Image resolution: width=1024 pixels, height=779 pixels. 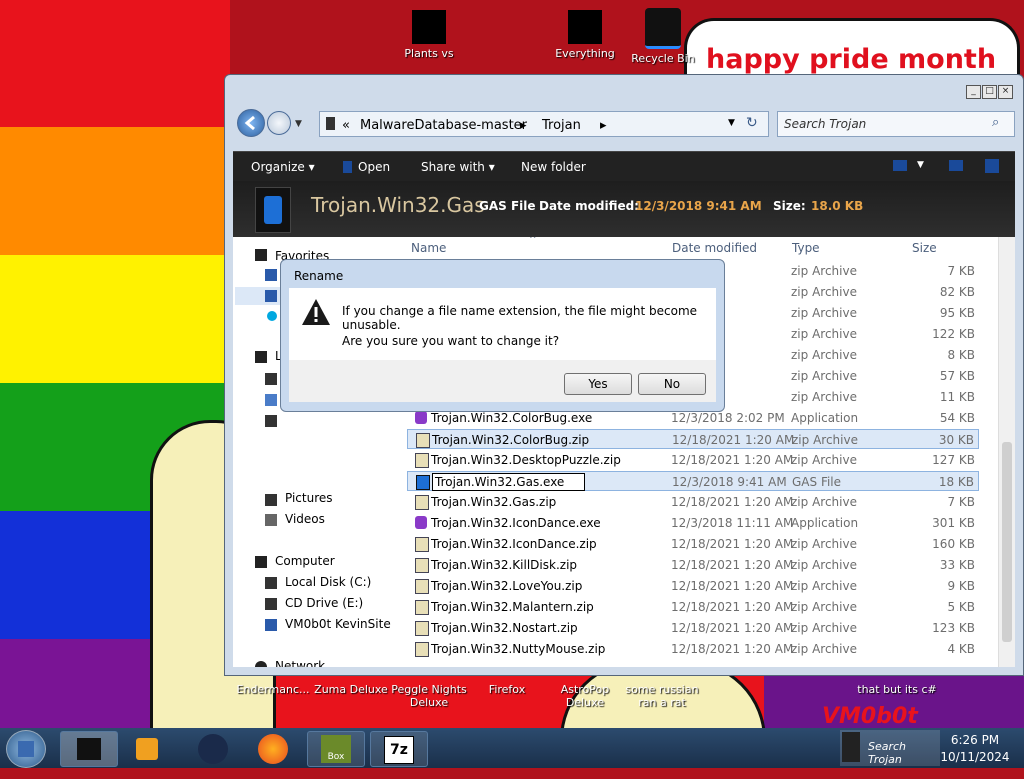 I want to click on yes-button: Yes, so click(x=598, y=384).